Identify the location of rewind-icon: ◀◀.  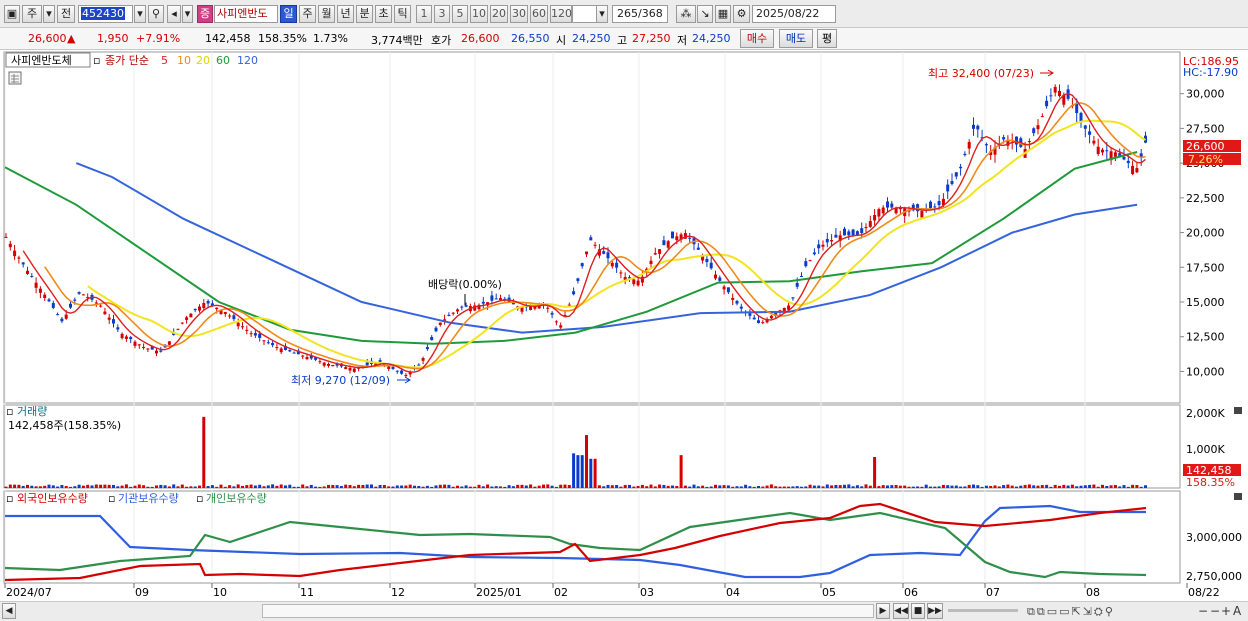
(901, 611).